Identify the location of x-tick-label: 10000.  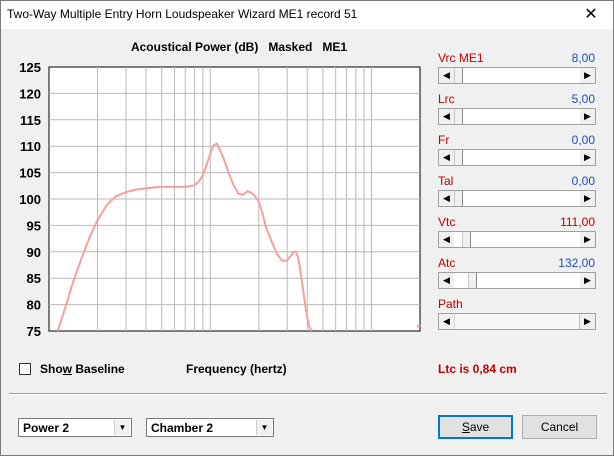
(372, 340).